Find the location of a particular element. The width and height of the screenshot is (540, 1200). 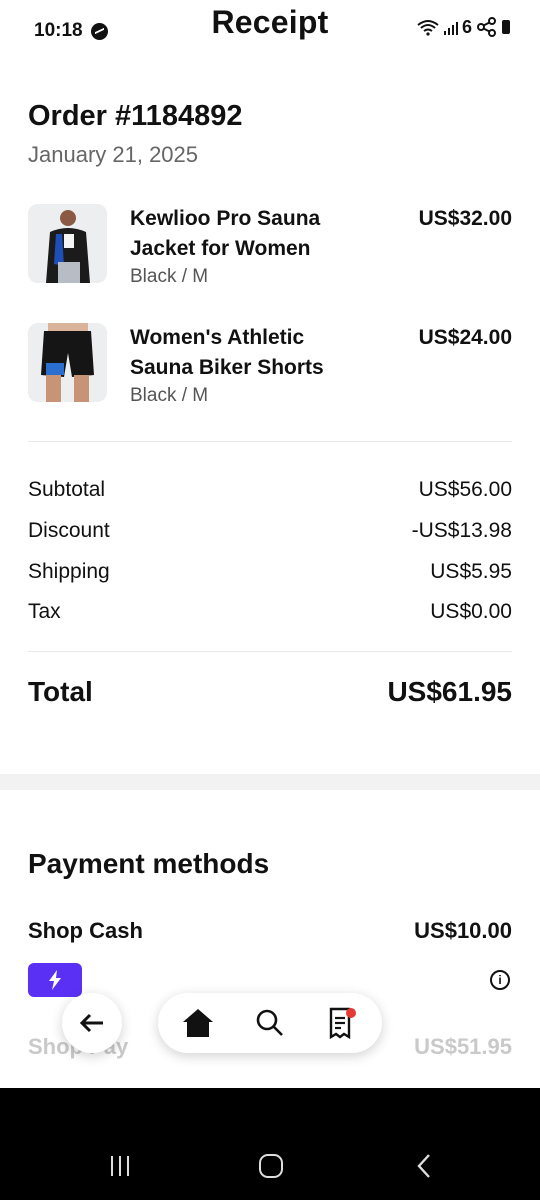

back-button is located at coordinates (92, 1023).